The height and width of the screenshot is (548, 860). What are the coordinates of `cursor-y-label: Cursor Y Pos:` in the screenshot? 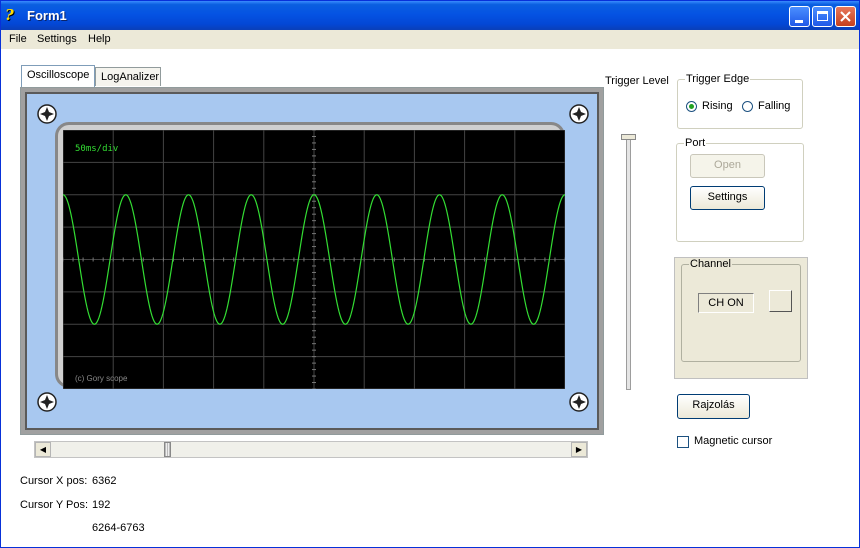 It's located at (54, 505).